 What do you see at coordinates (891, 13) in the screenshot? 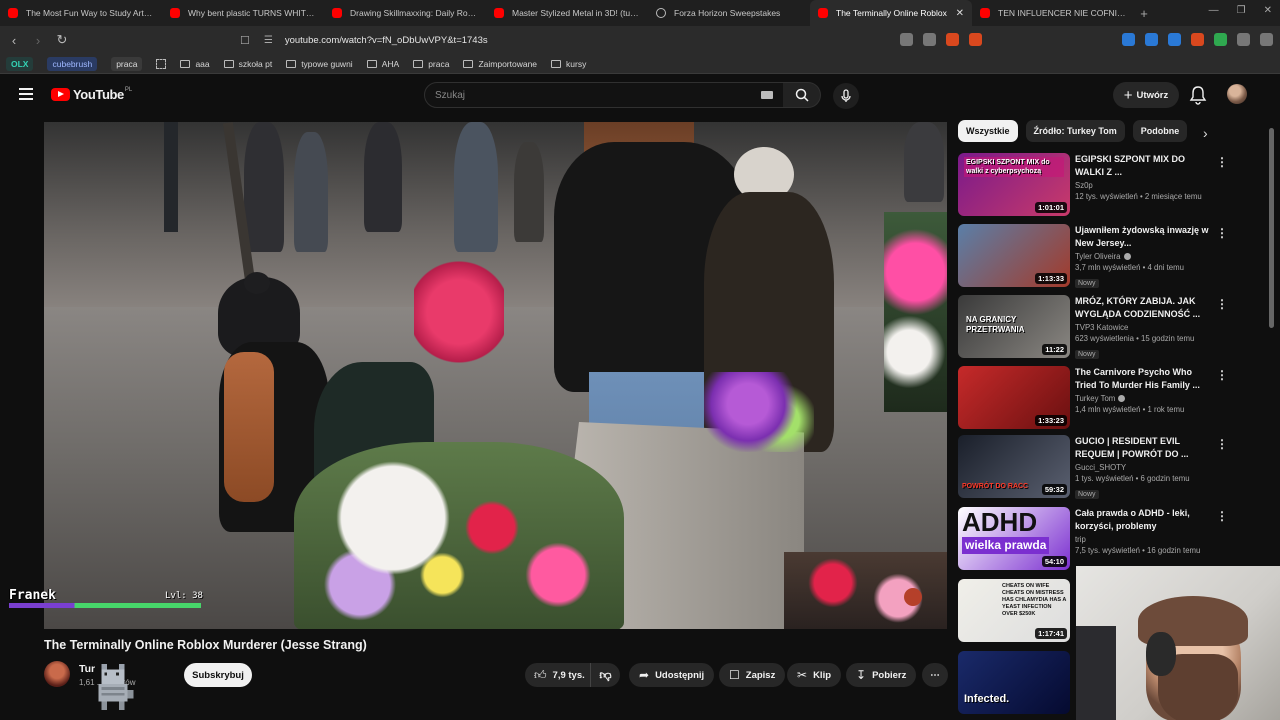
I see `browser-tab: The Terminally Online Roblox ✕` at bounding box center [891, 13].